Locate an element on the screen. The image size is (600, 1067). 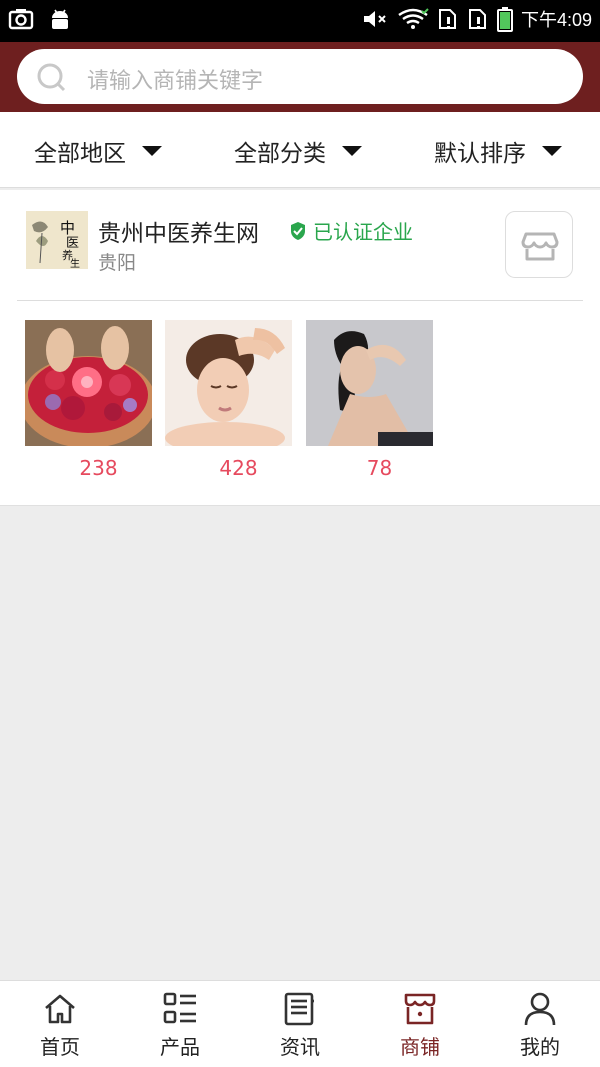
nav-item-profile: 我的 is located at coordinates (540, 1025).